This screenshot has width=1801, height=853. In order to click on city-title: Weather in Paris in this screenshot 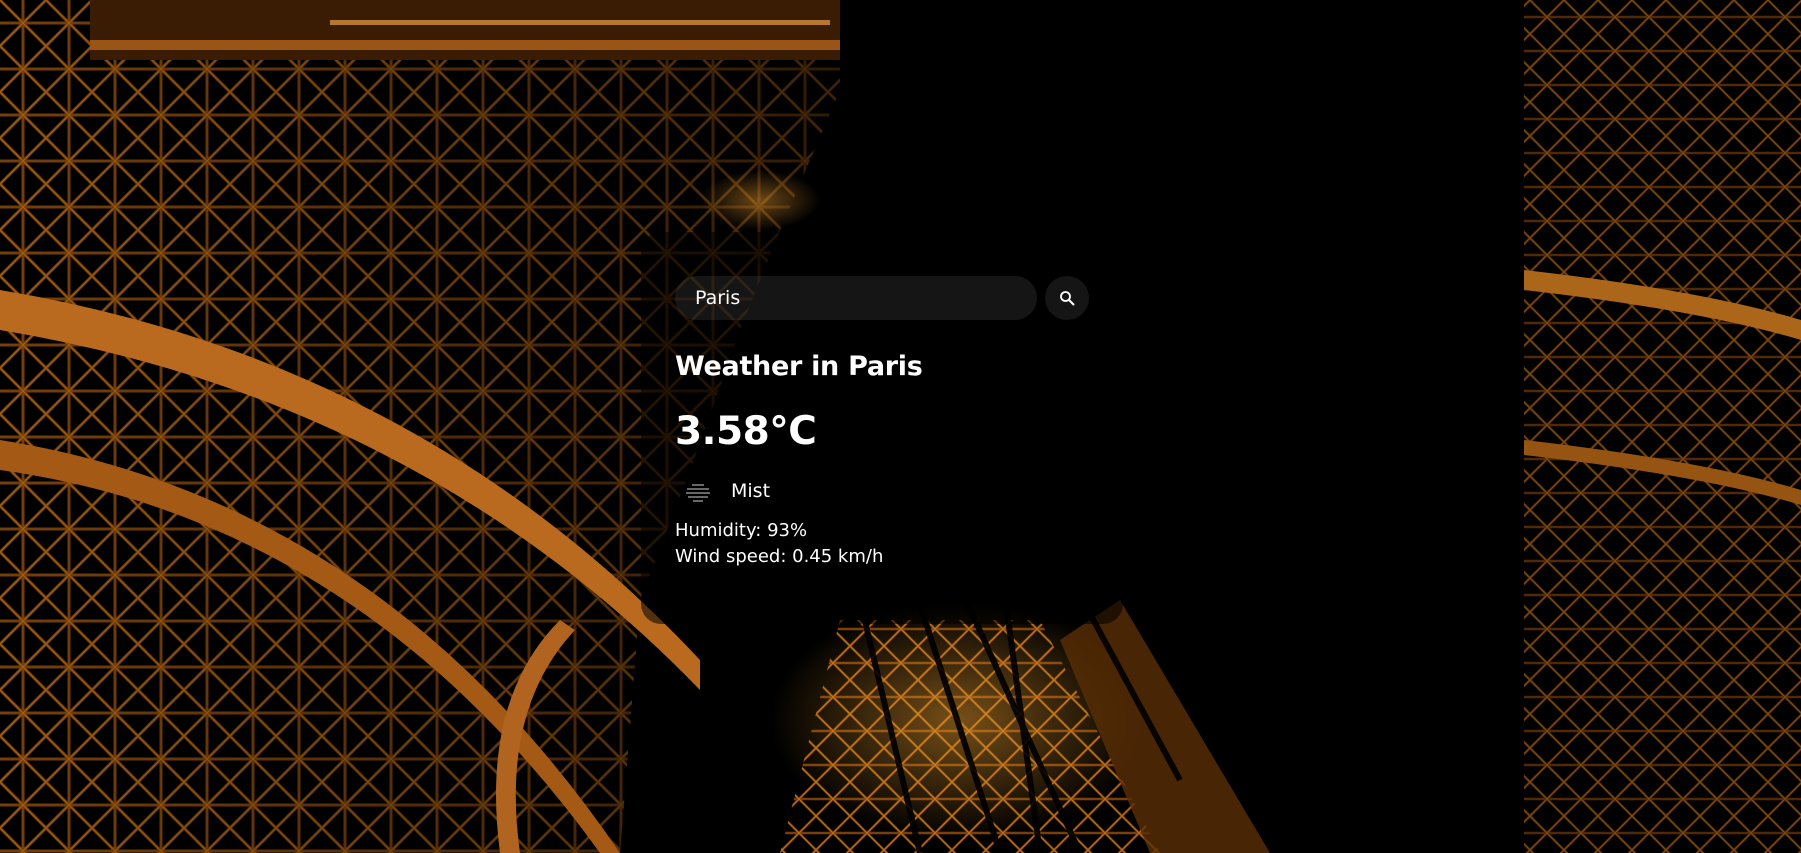, I will do `click(799, 366)`.